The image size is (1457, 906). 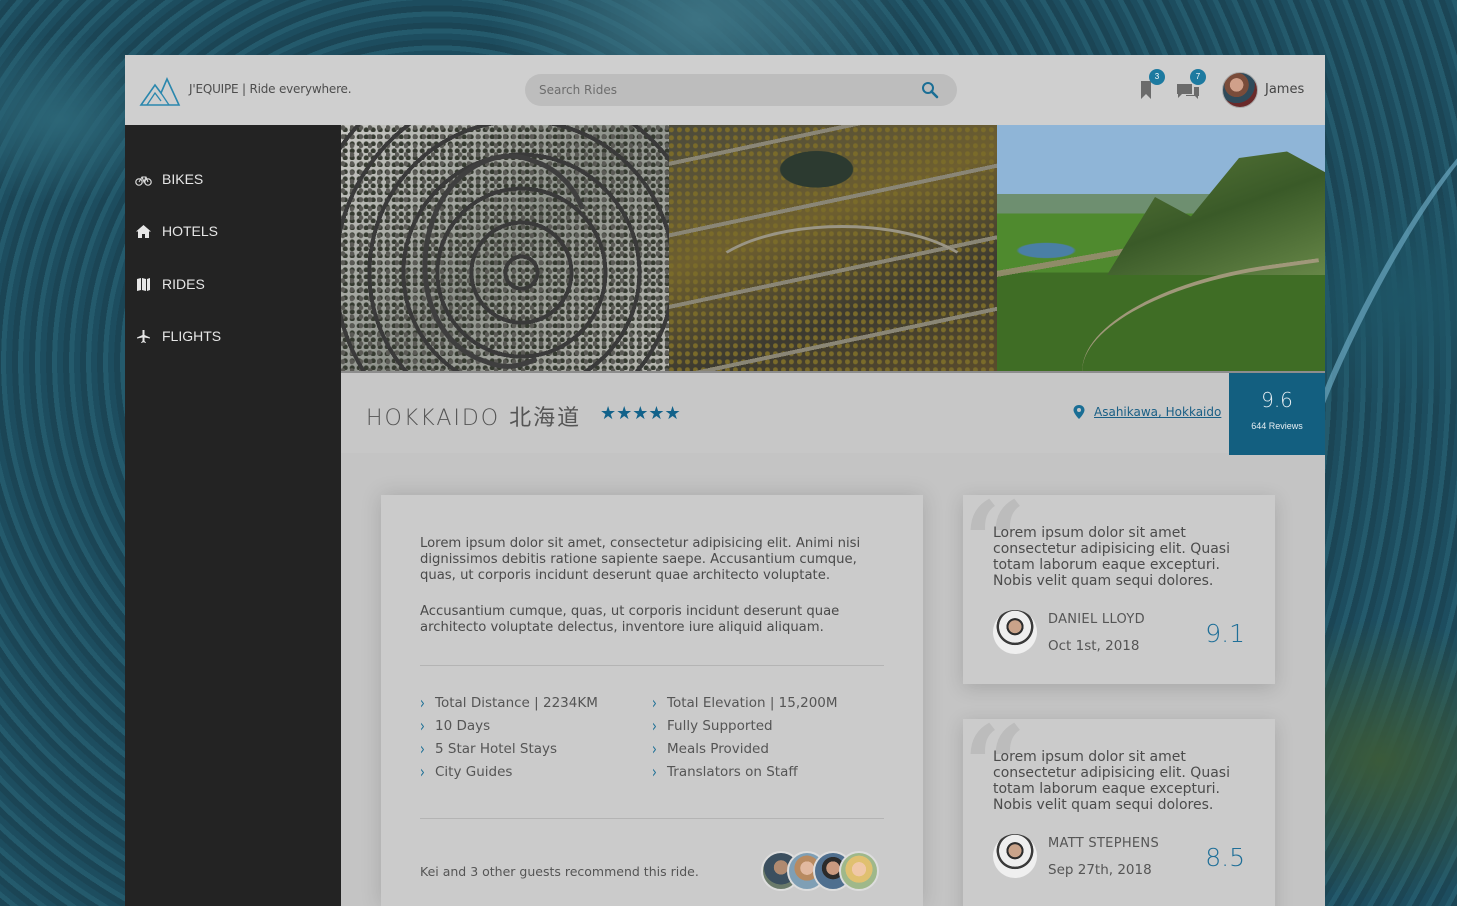 What do you see at coordinates (270, 89) in the screenshot?
I see `brand-tagline: J'EQUIPE | Ride everywhere.` at bounding box center [270, 89].